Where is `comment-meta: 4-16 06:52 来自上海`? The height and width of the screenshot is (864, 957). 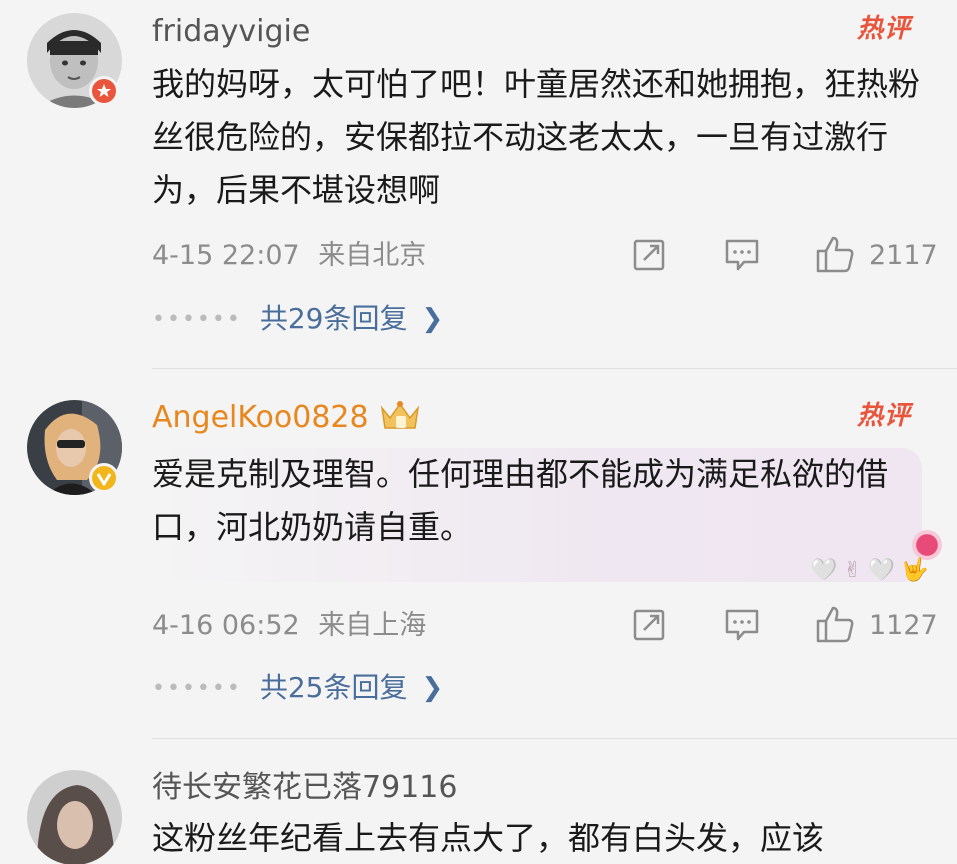 comment-meta: 4-16 06:52 来自上海 is located at coordinates (289, 625).